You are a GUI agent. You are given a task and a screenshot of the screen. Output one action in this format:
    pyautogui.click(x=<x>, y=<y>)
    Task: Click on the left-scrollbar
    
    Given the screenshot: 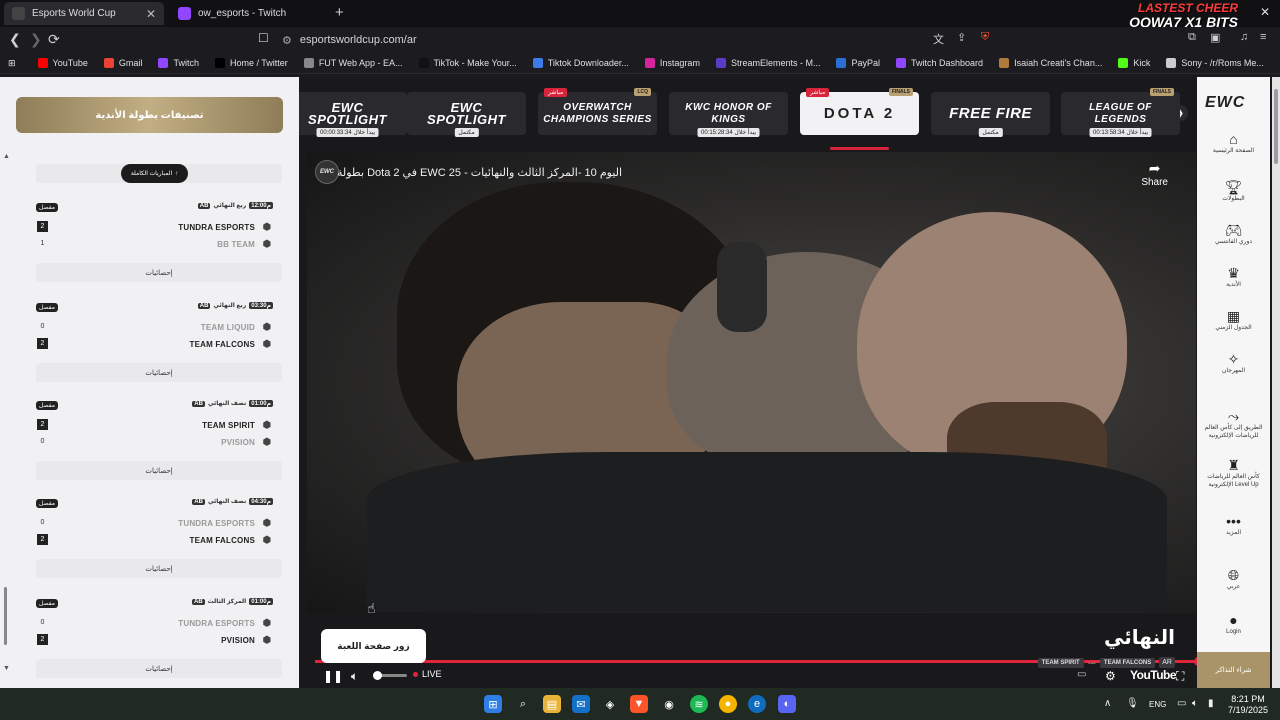 What is the action you would take?
    pyautogui.click(x=5, y=616)
    